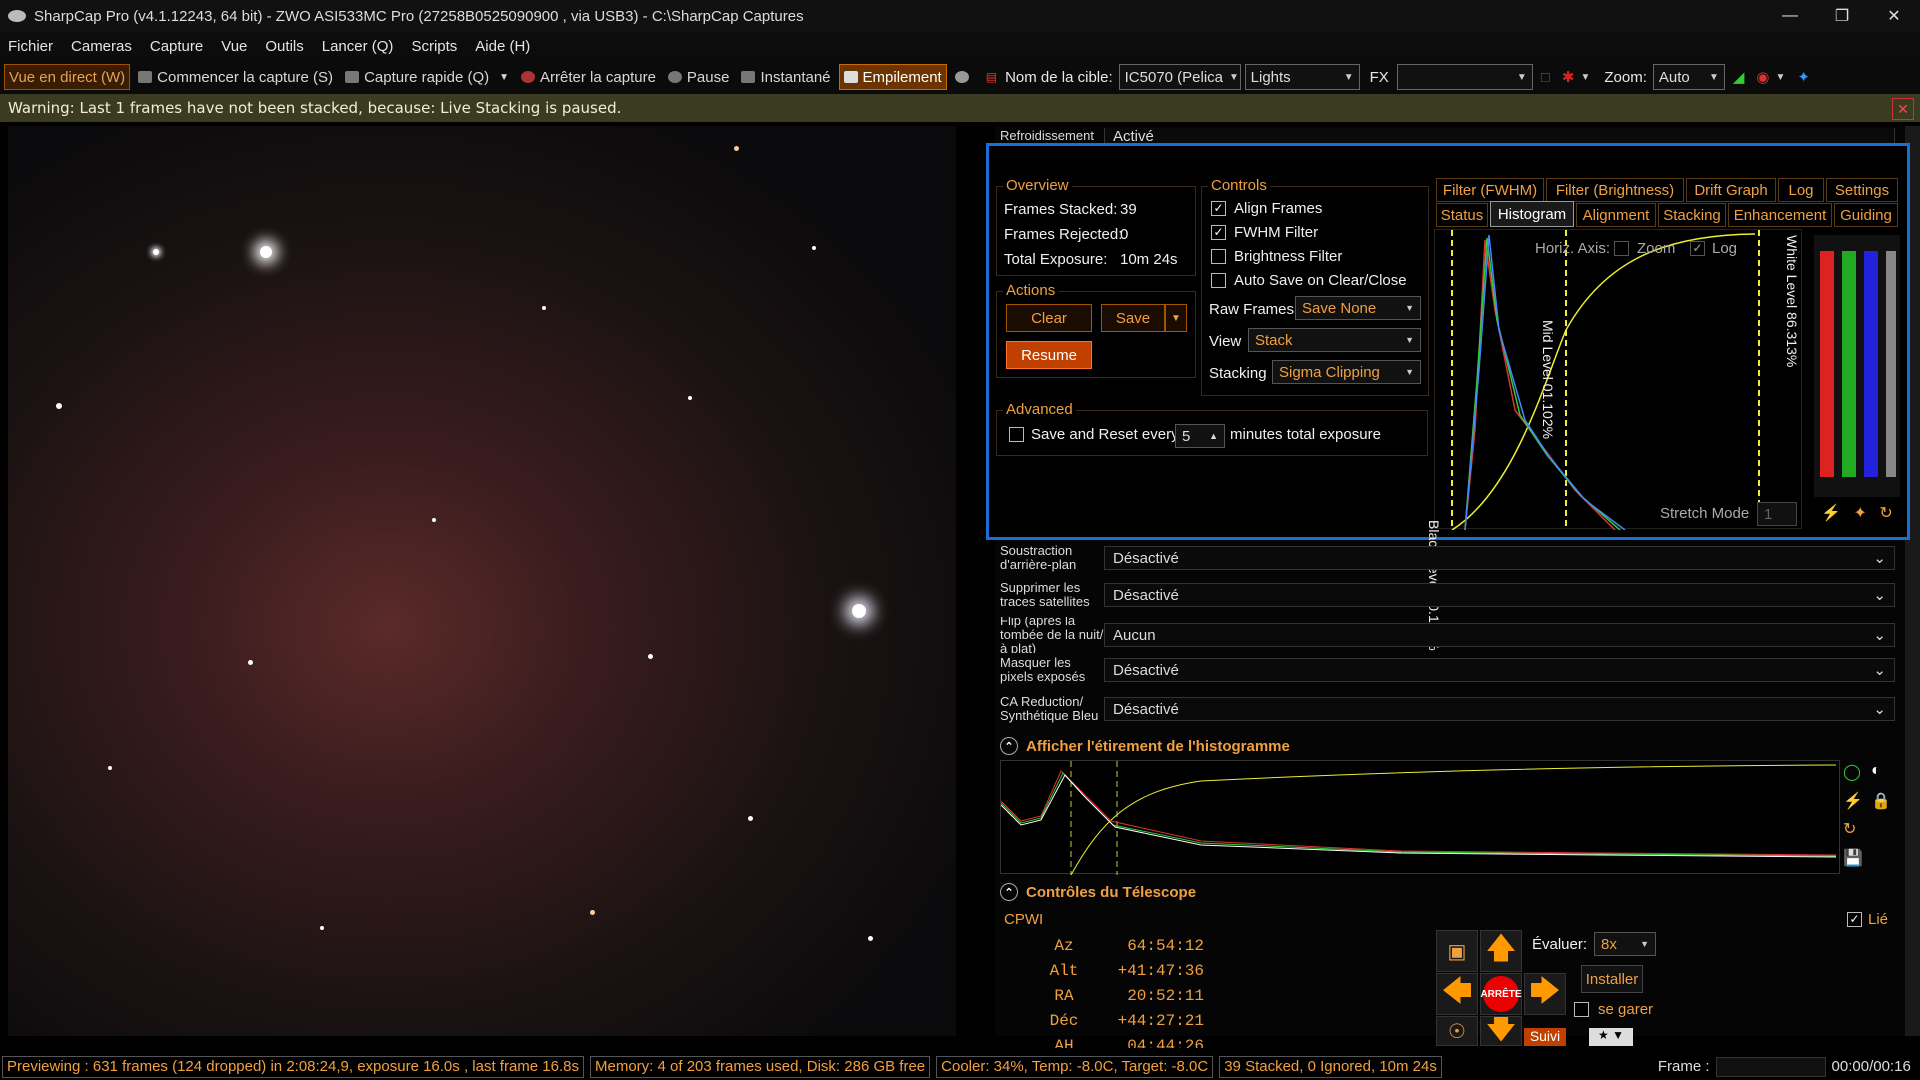 This screenshot has height=1080, width=1920. Describe the element at coordinates (1049, 318) in the screenshot. I see `clear-button: Clear` at that location.